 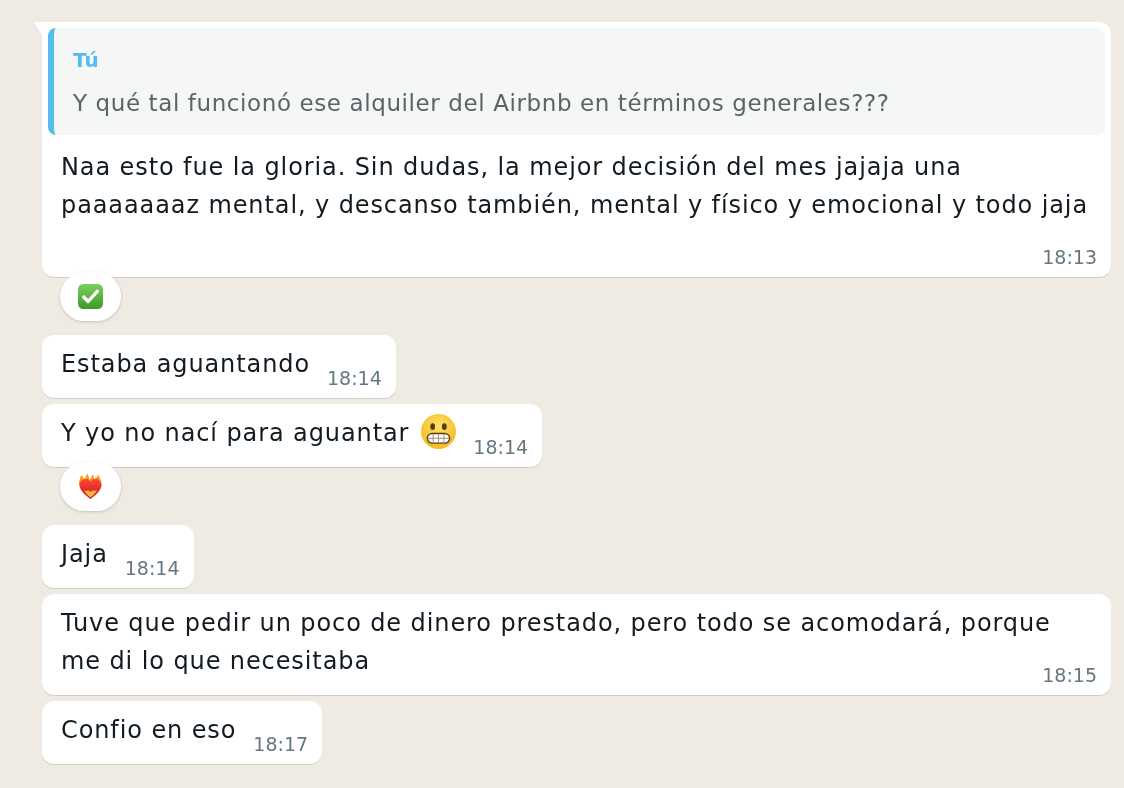 I want to click on flaming-heart-icon, so click(x=90, y=486).